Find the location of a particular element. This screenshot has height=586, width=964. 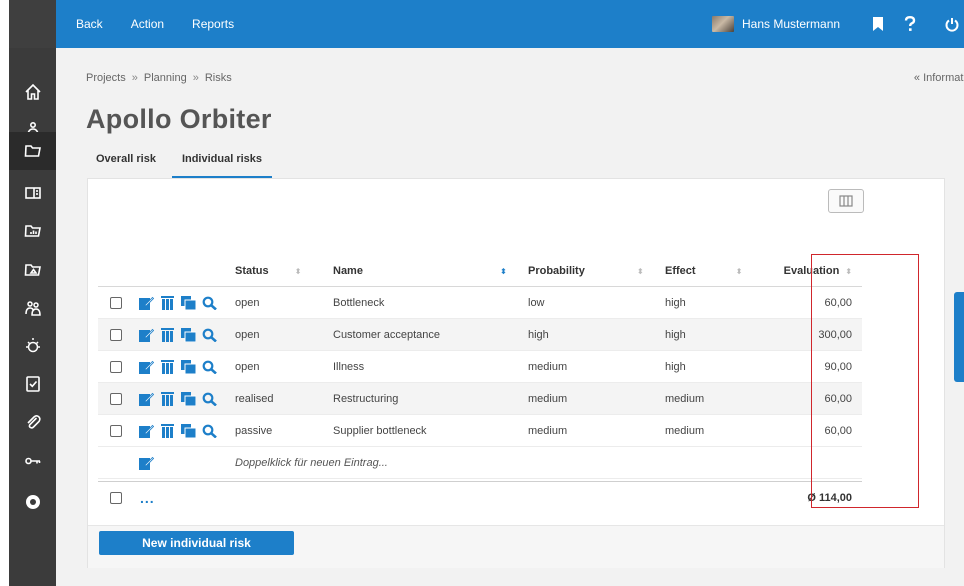

side-panel-handle is located at coordinates (959, 337).